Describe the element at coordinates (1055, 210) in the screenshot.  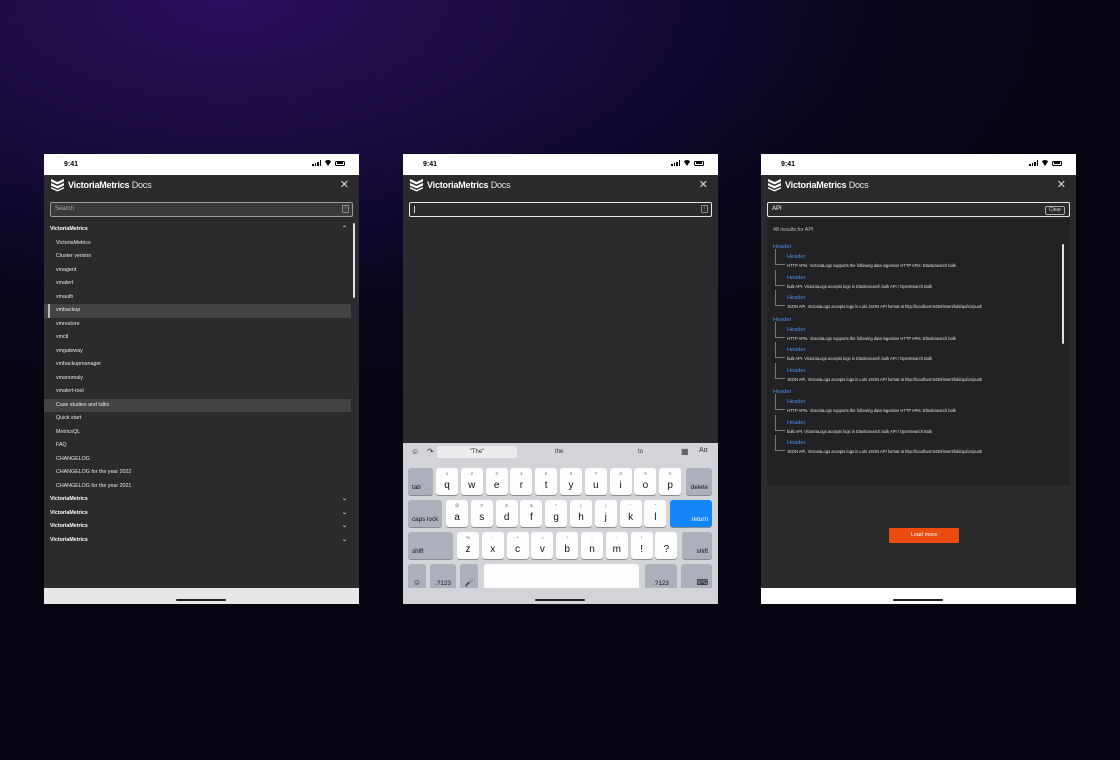
I see `clear-button: Clear` at that location.